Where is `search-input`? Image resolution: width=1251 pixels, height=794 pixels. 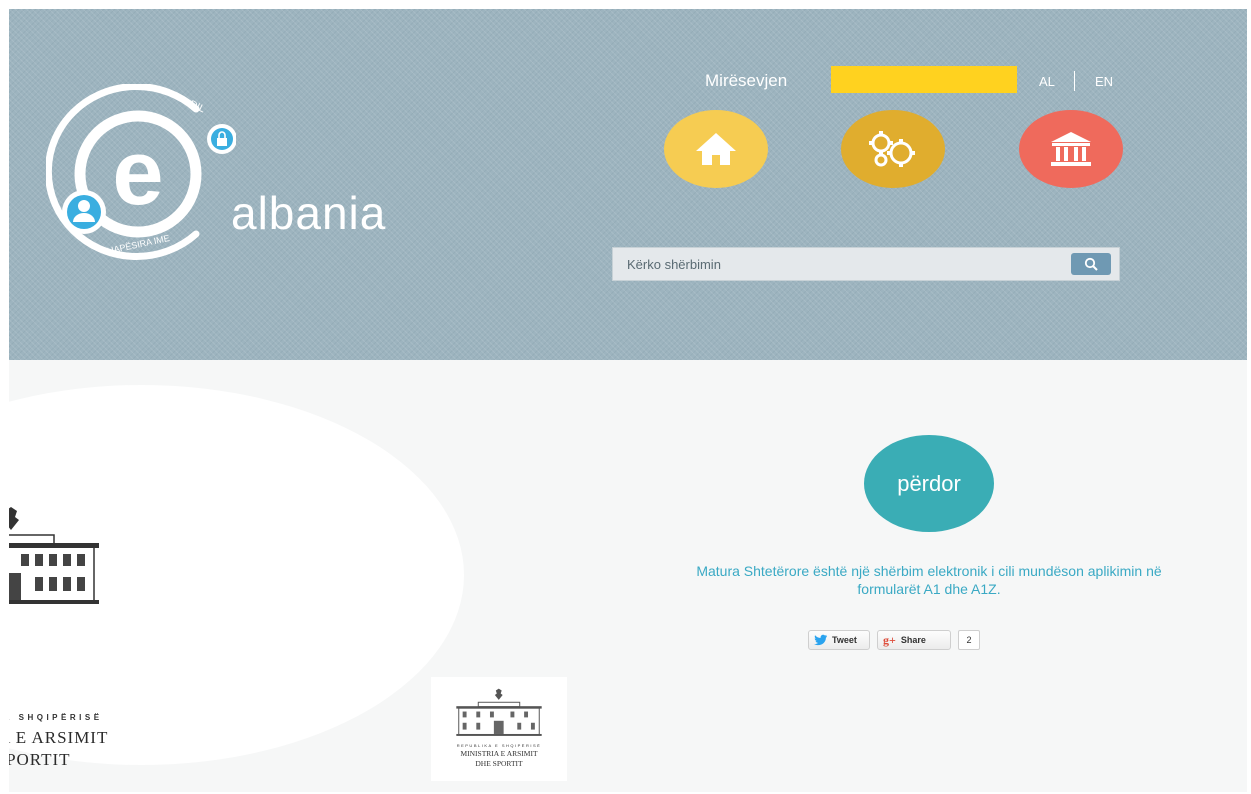 search-input is located at coordinates (838, 264).